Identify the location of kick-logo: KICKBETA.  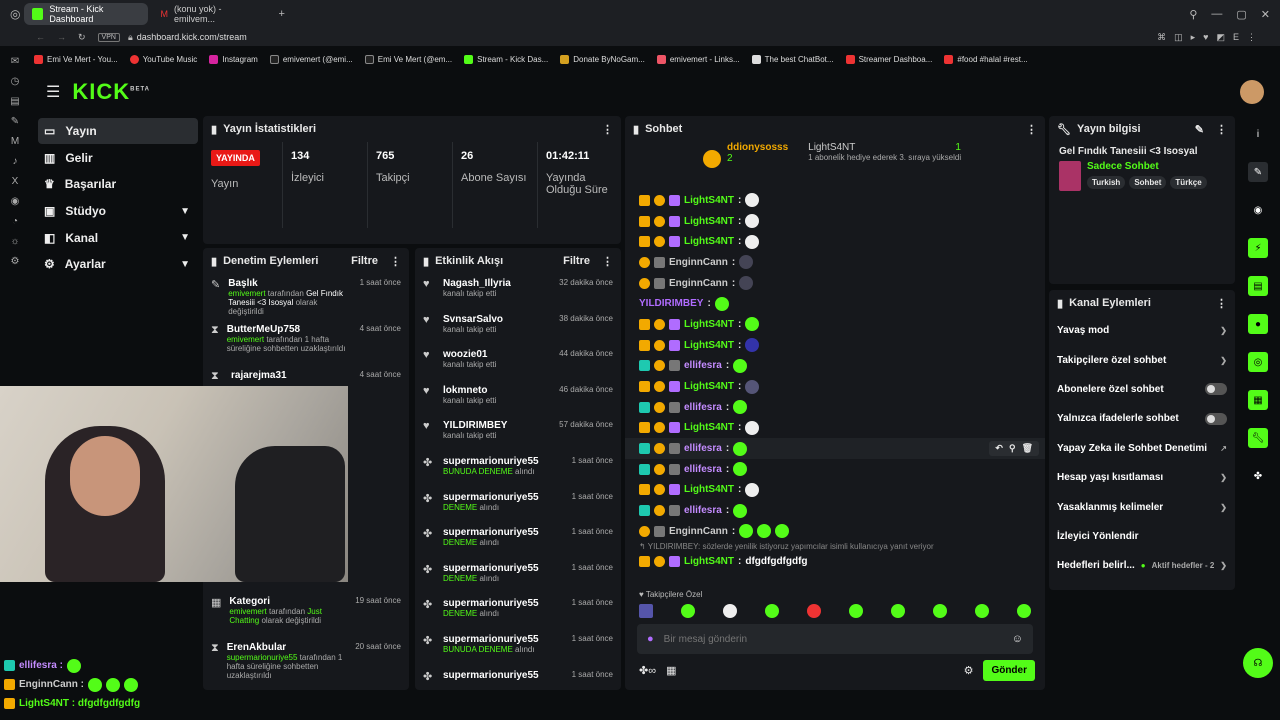
(111, 92).